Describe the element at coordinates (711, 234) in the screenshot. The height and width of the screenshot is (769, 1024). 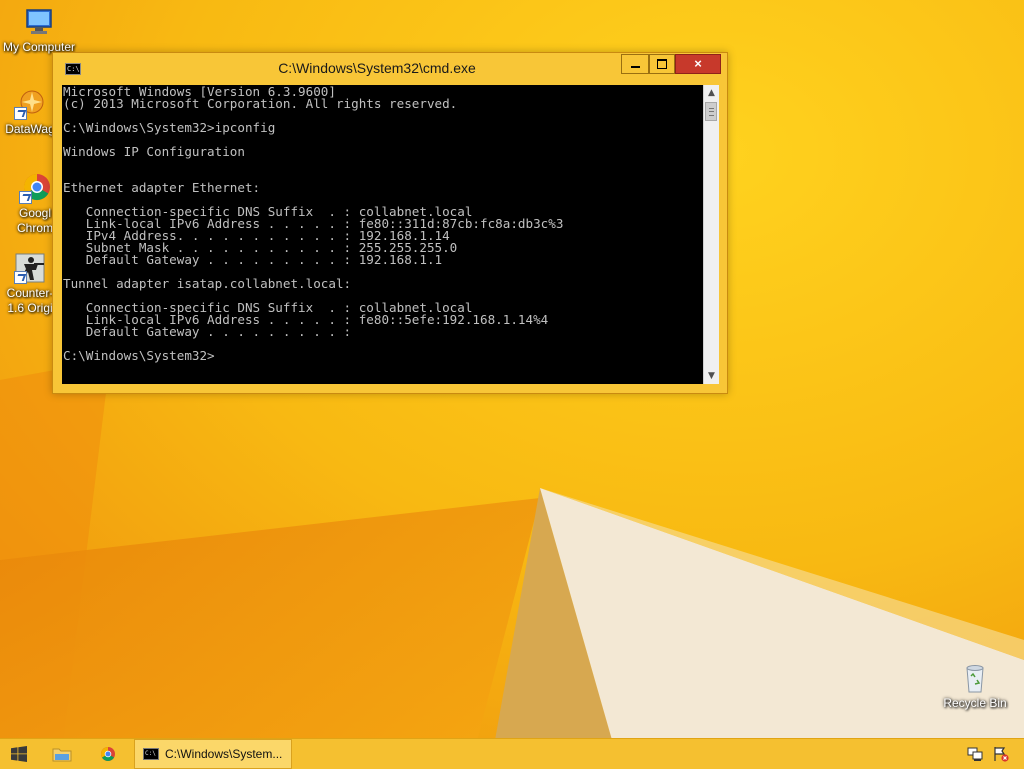
I see `vertical-scrollbar: ▲ ▼` at that location.